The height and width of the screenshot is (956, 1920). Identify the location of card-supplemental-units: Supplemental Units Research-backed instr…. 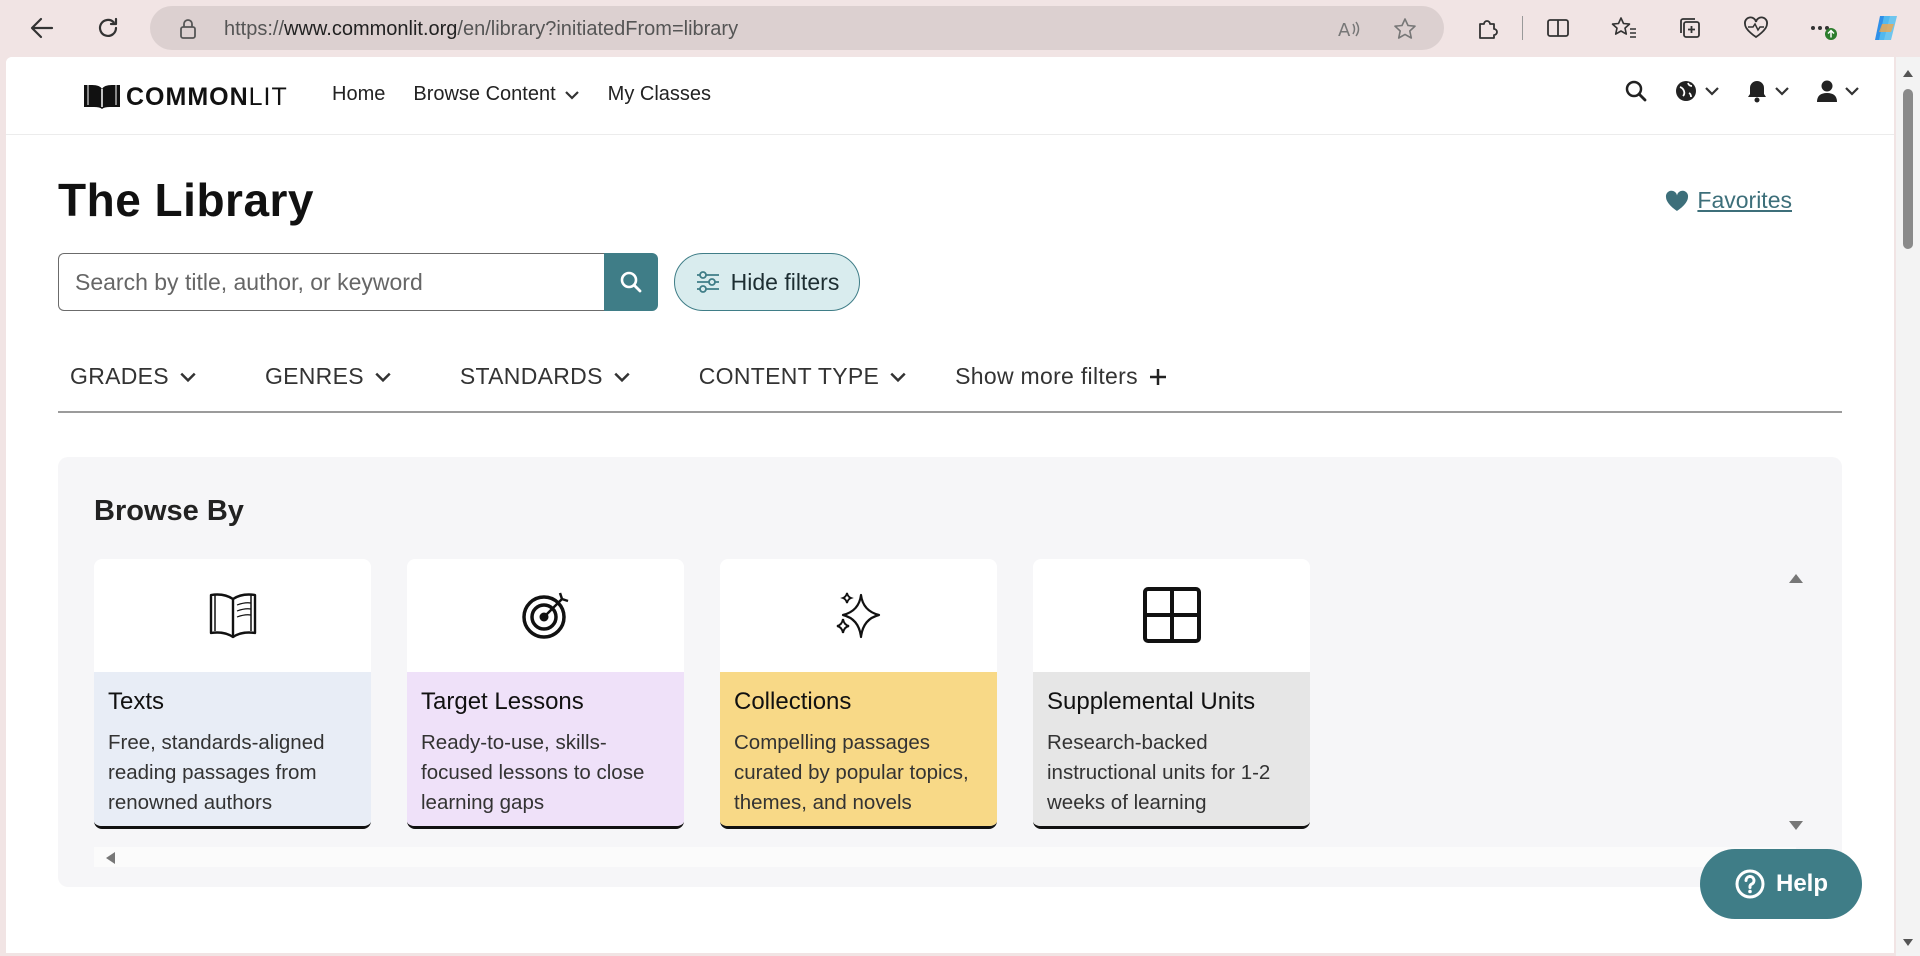
(1171, 694).